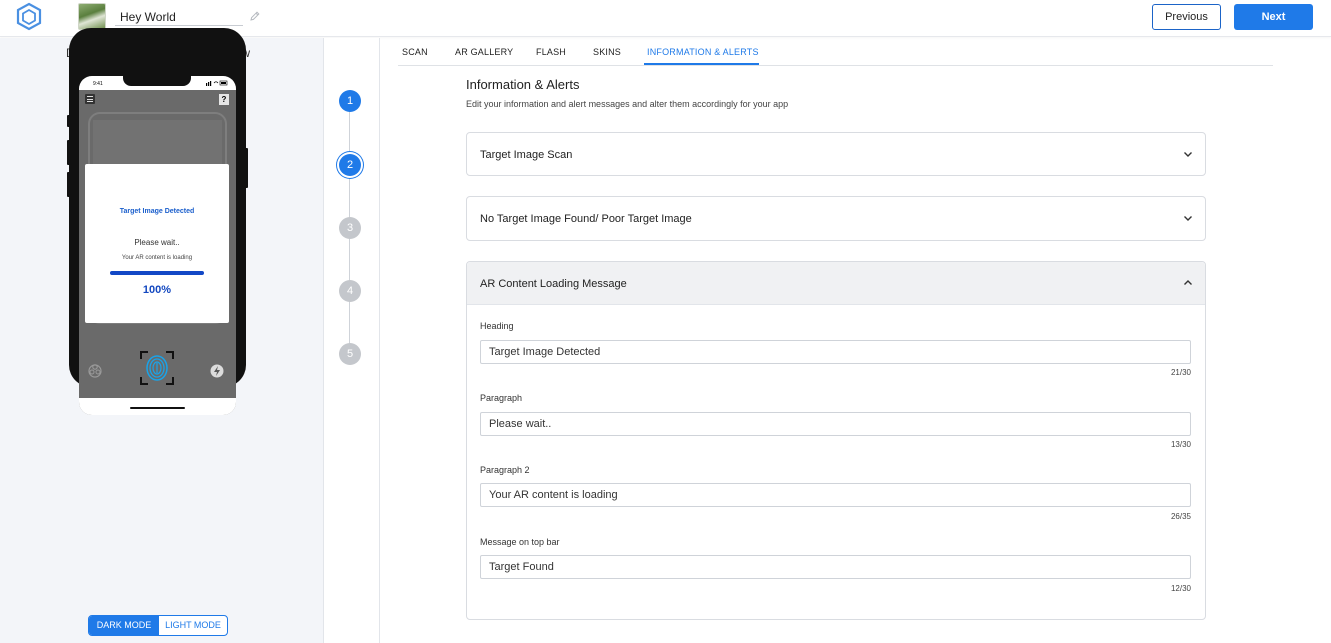 This screenshot has width=1331, height=643. Describe the element at coordinates (586, 219) in the screenshot. I see `accordion-label: No Target Image Found/ Poor Target Image` at that location.